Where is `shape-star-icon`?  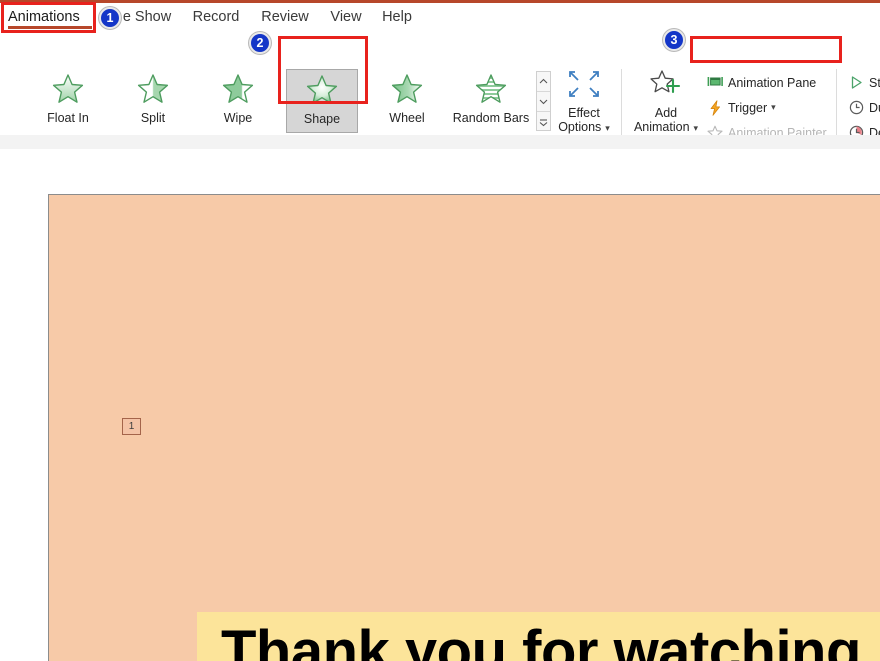
shape-star-icon is located at coordinates (322, 91).